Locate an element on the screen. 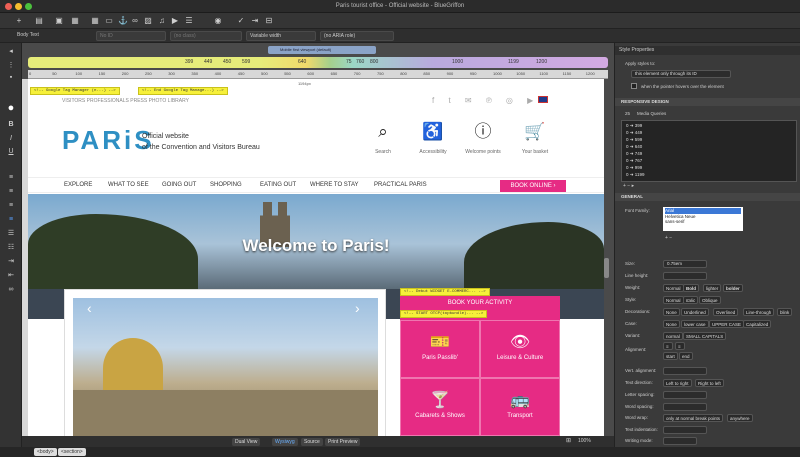 Image resolution: width=800 pixels, height=457 pixels. dir-rtl: Right to left is located at coordinates (709, 383).